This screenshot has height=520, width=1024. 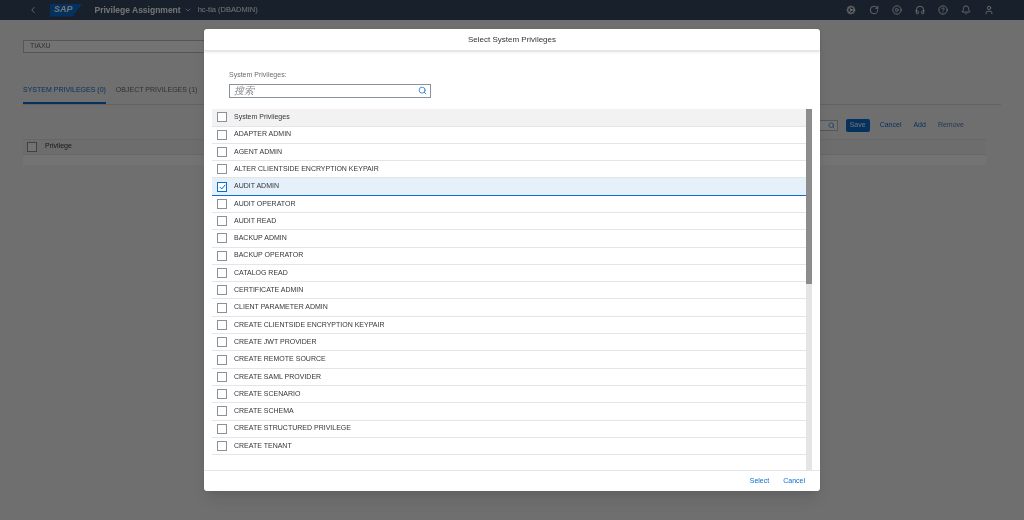 What do you see at coordinates (851, 10) in the screenshot?
I see `gear-icon` at bounding box center [851, 10].